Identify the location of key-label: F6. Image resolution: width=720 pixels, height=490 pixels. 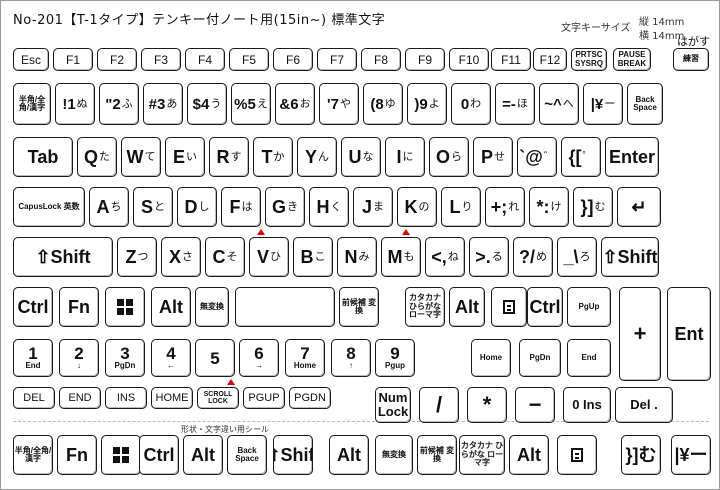
(292, 59).